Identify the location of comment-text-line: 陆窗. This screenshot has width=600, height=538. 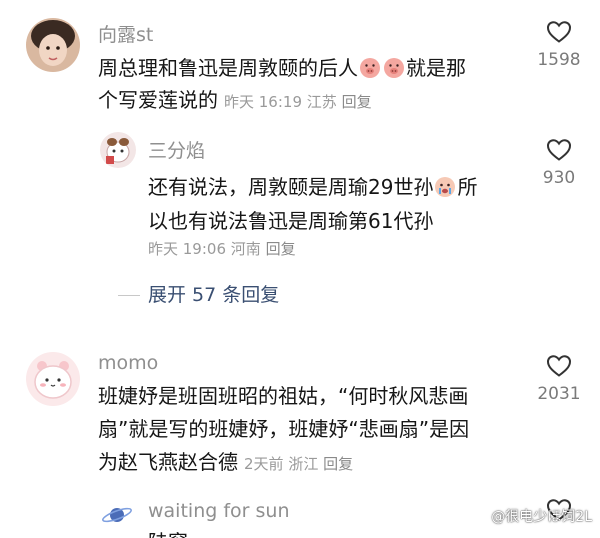
(168, 534).